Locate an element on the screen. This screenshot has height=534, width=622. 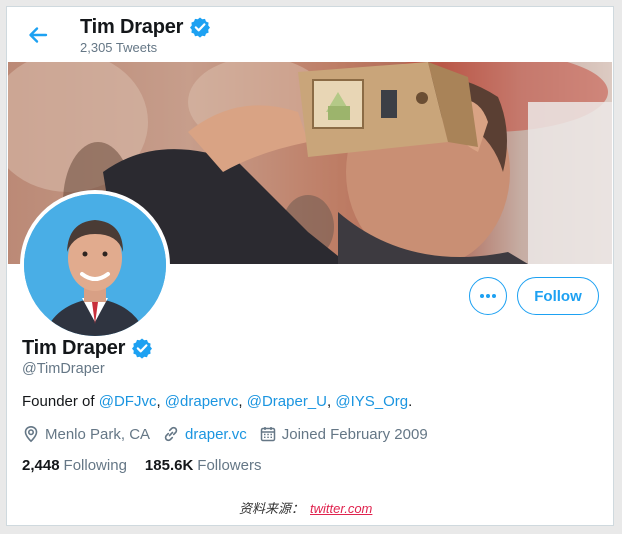
followers-stat: 185.6K Followers is located at coordinates (203, 465).